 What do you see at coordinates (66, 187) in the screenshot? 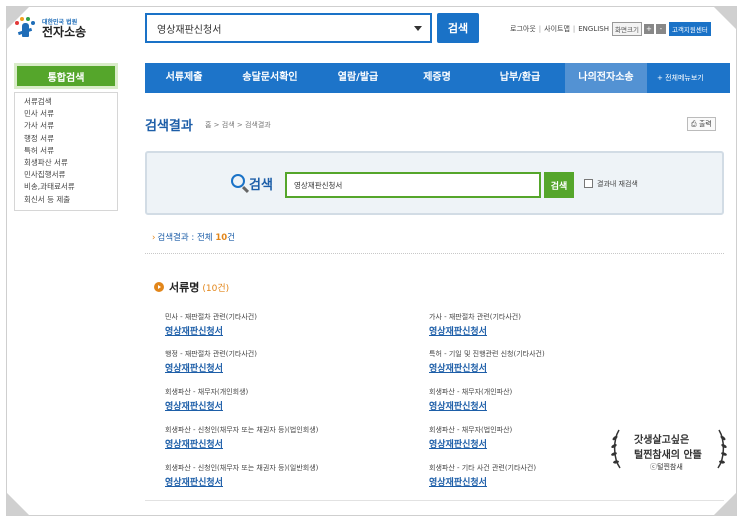
I see `side-item-non-contentious: 비송,과태료서류` at bounding box center [66, 187].